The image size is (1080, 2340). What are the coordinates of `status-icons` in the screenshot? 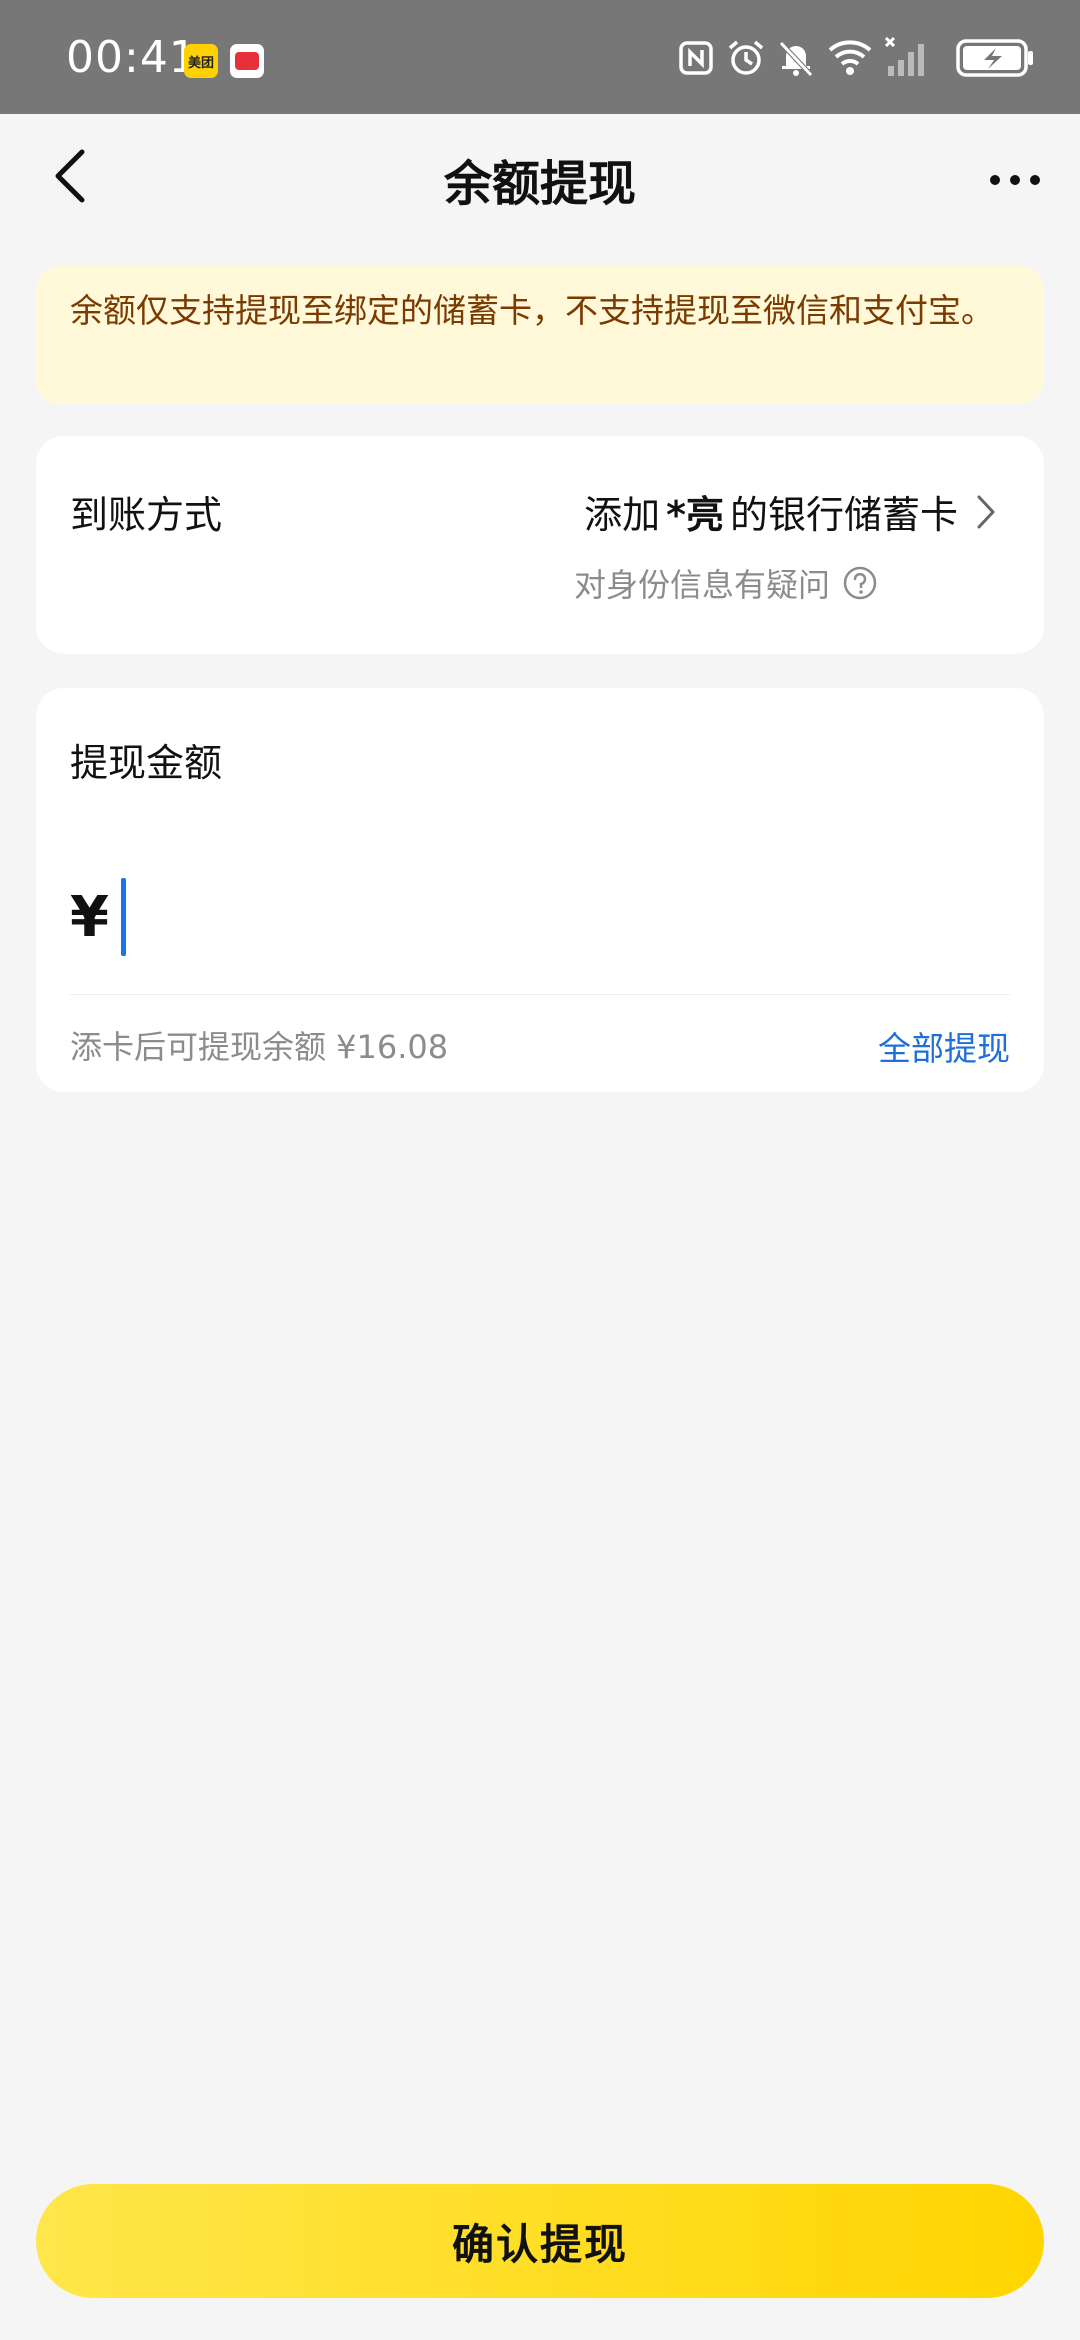 It's located at (870, 57).